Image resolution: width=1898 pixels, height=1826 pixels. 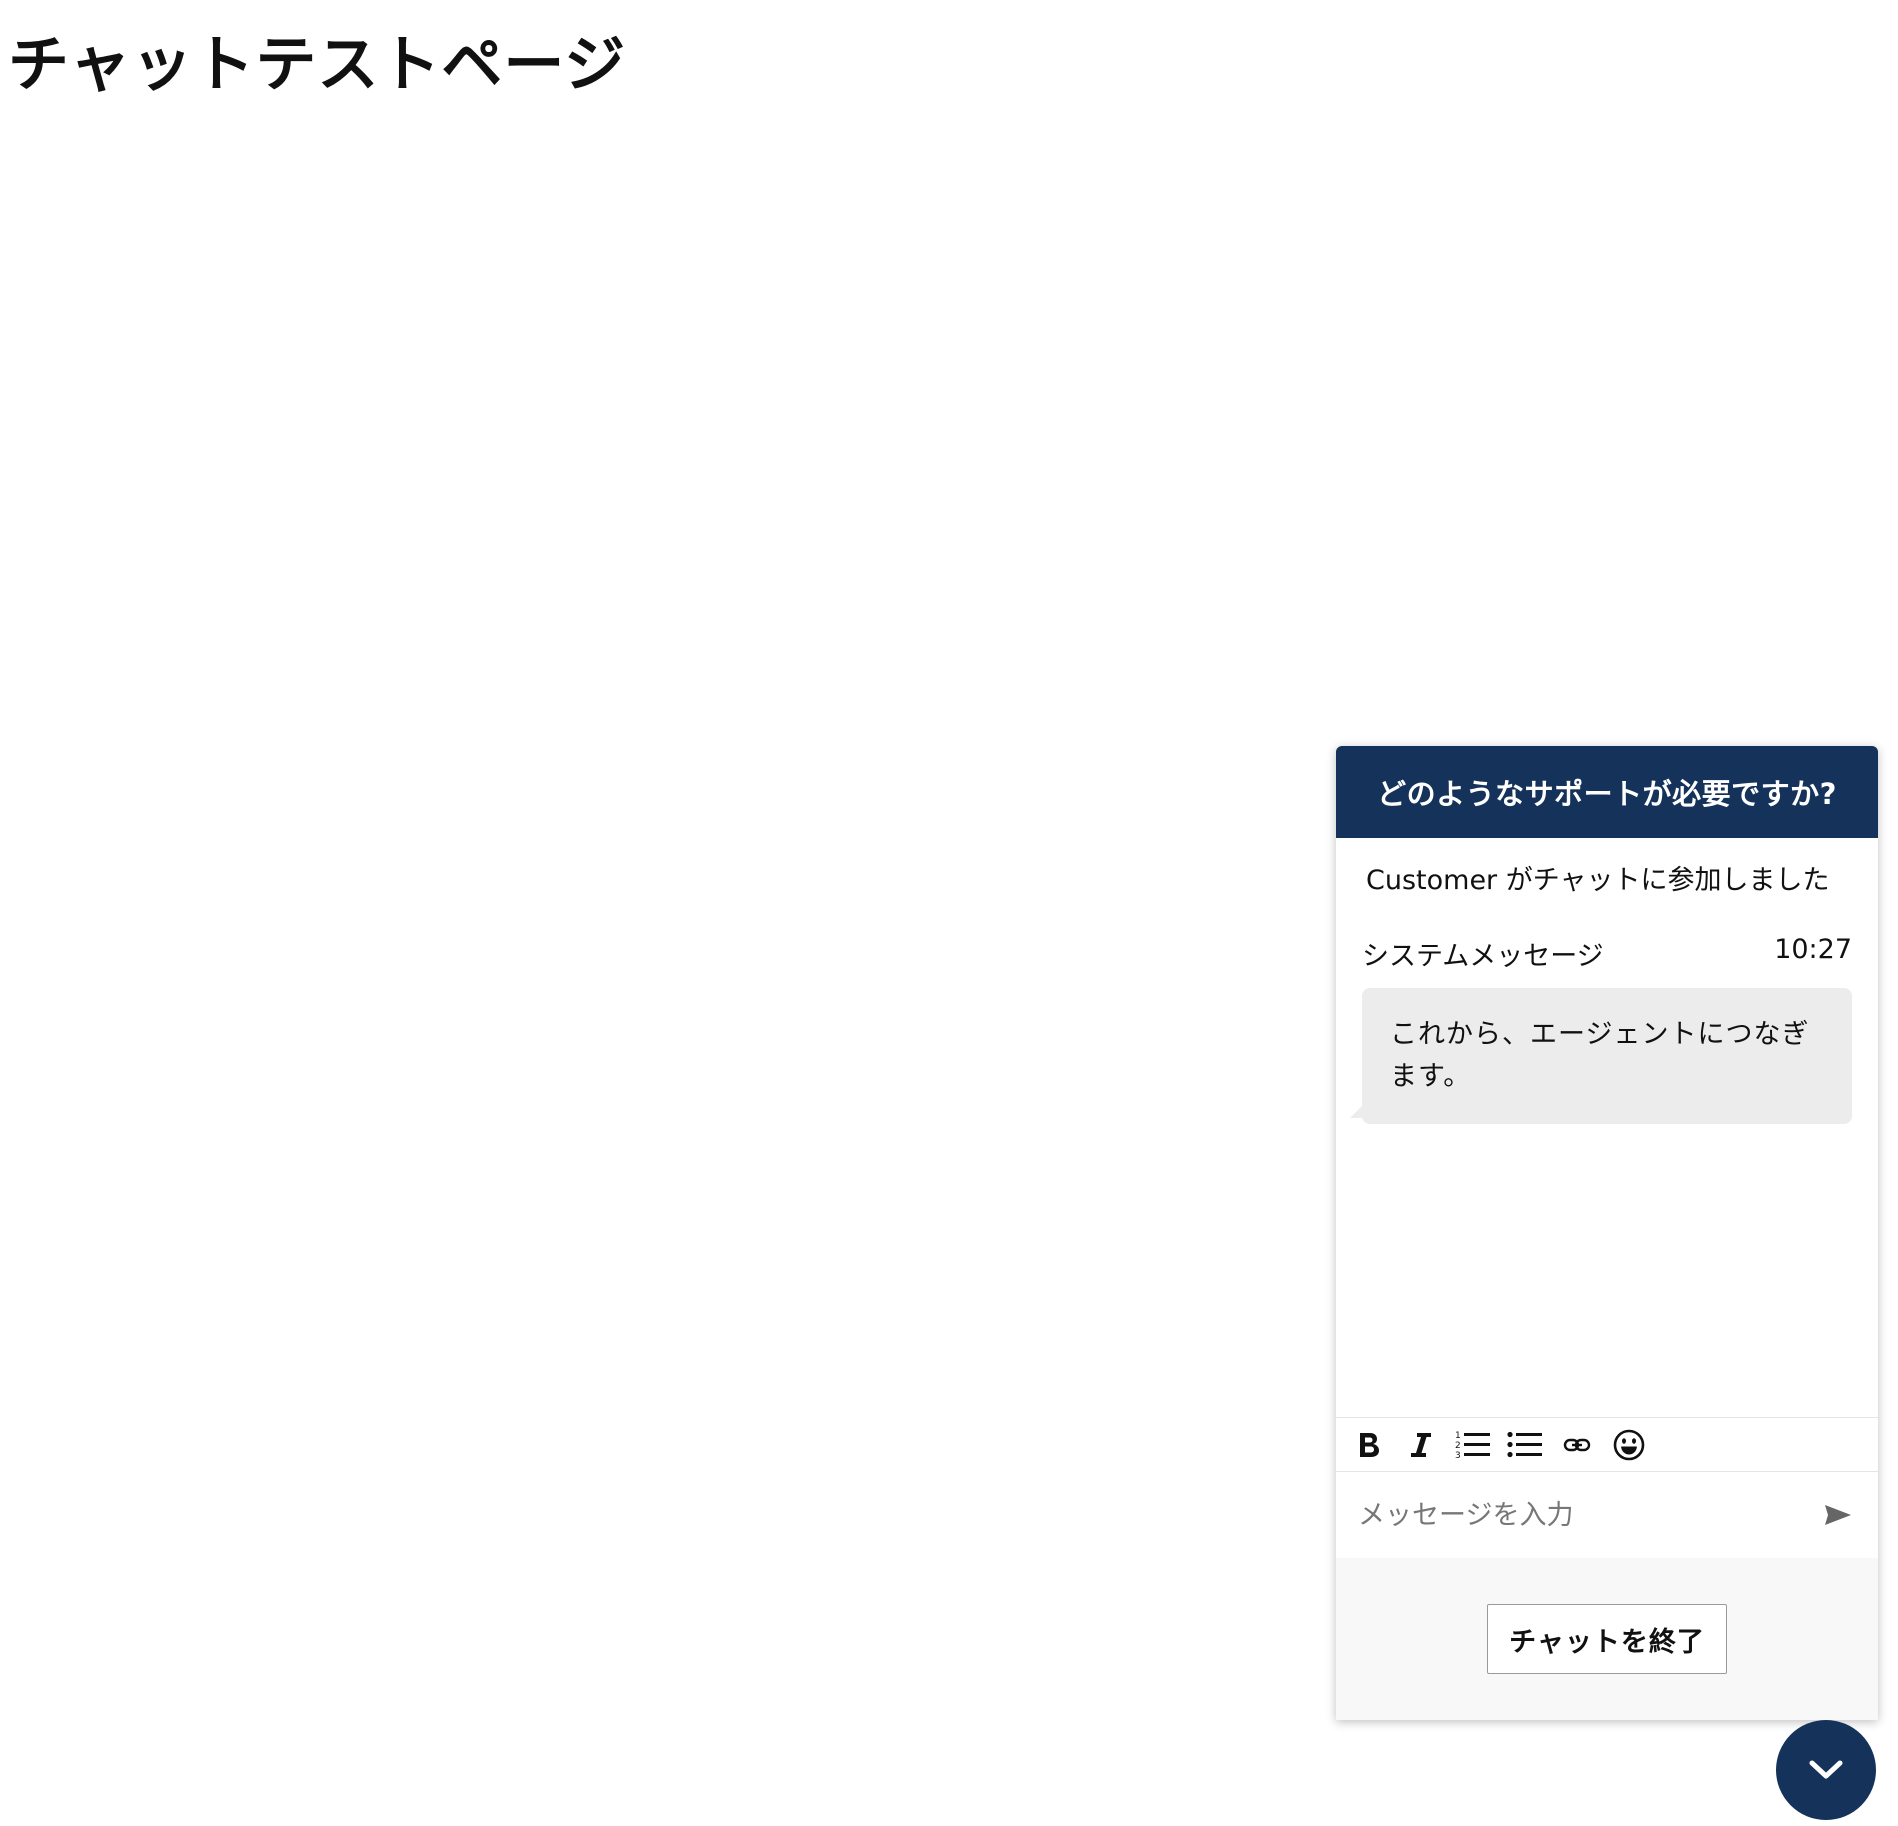 What do you see at coordinates (1458, 1446) in the screenshot?
I see `svg-text: 2` at bounding box center [1458, 1446].